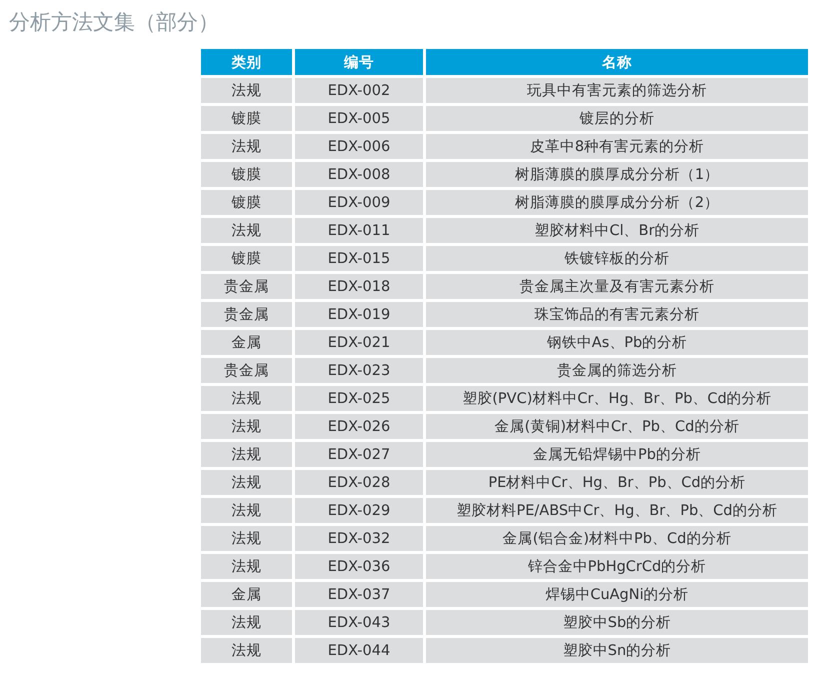 The width and height of the screenshot is (821, 687). I want to click on table-cell: 锌合金中PbHgCrCd的分析, so click(617, 566).